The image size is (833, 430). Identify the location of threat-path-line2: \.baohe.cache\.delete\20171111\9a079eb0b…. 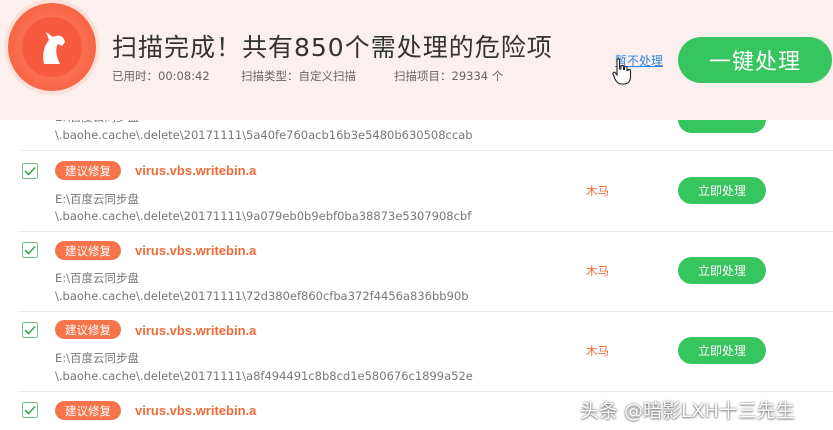
(263, 216).